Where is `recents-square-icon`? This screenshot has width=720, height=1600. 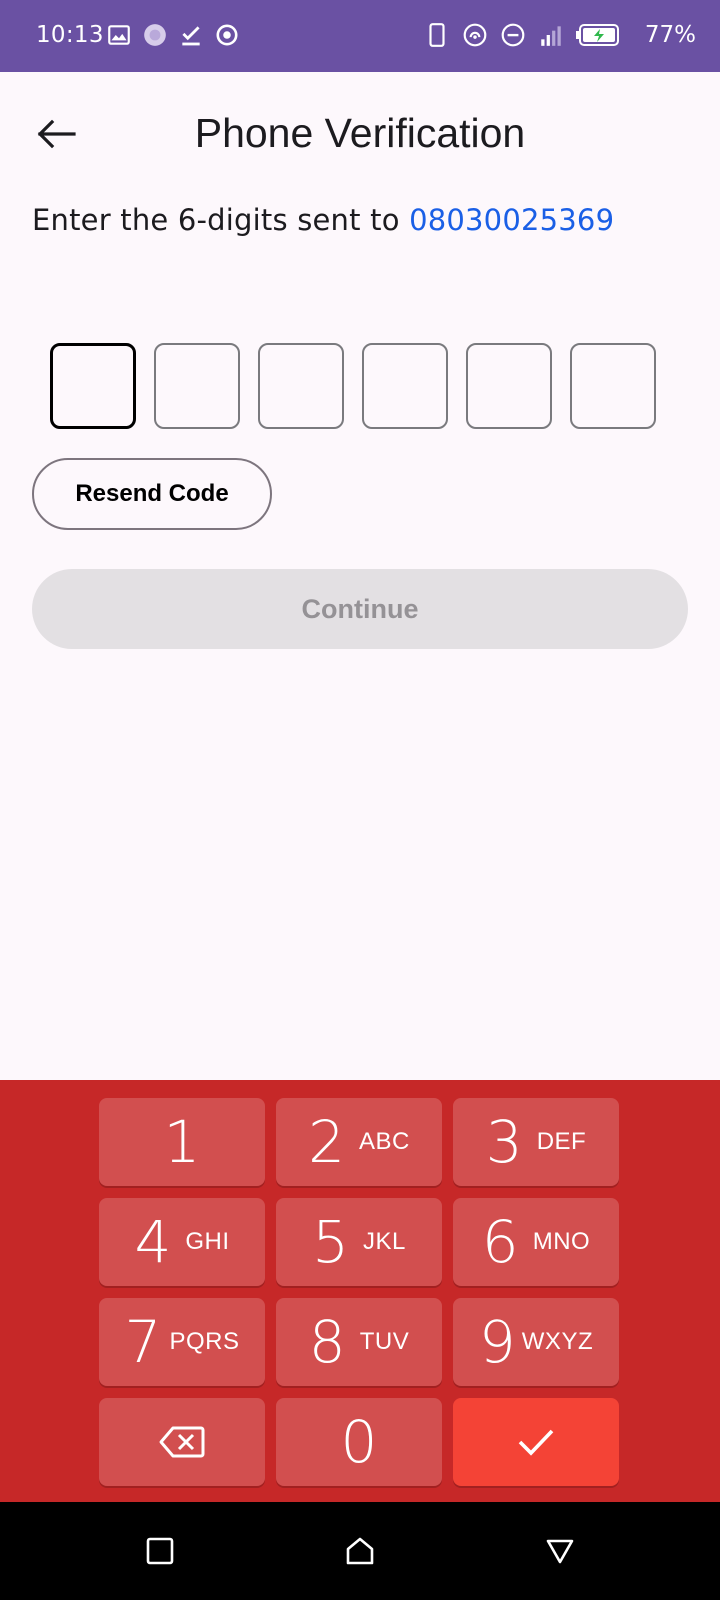
recents-square-icon is located at coordinates (160, 1551).